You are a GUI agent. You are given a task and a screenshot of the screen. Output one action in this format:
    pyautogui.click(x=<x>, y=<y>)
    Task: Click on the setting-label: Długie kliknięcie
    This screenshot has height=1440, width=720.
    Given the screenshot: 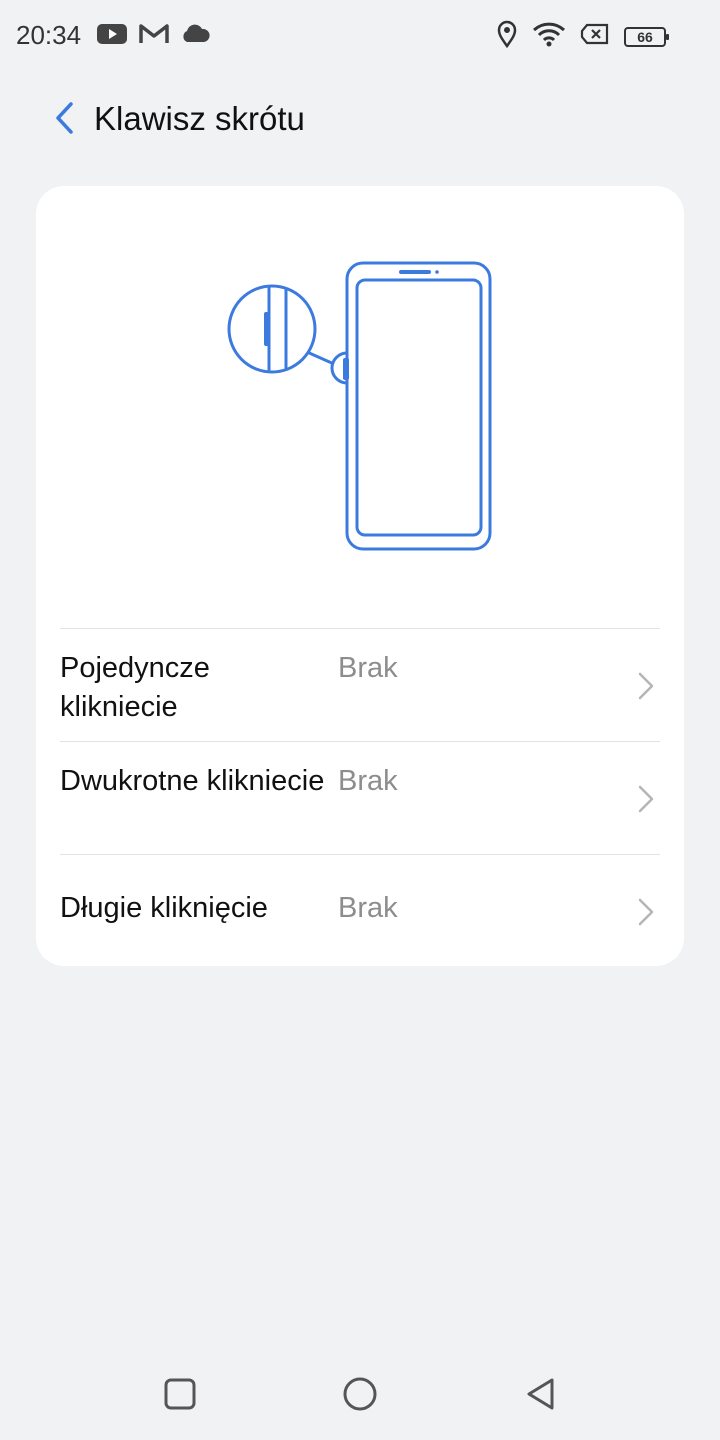 What is the action you would take?
    pyautogui.click(x=164, y=908)
    